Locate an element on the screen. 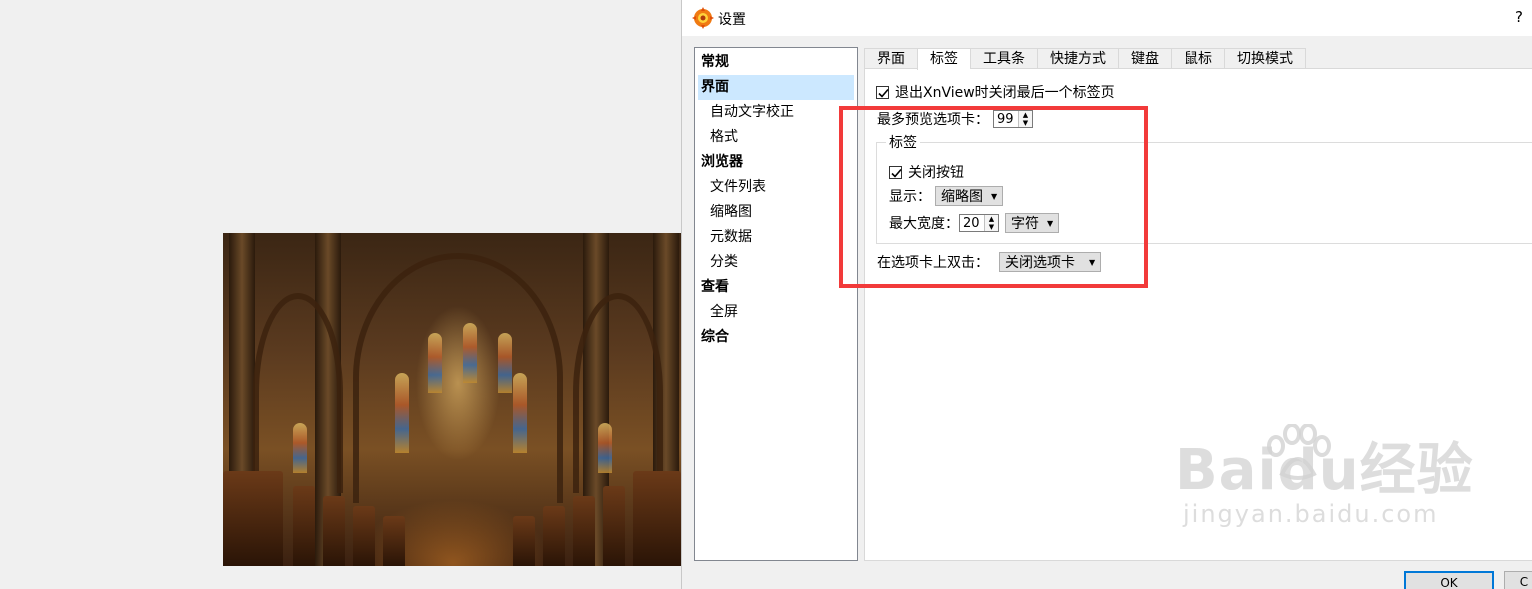 This screenshot has width=1532, height=589. nav-item: 元数据 is located at coordinates (776, 237).